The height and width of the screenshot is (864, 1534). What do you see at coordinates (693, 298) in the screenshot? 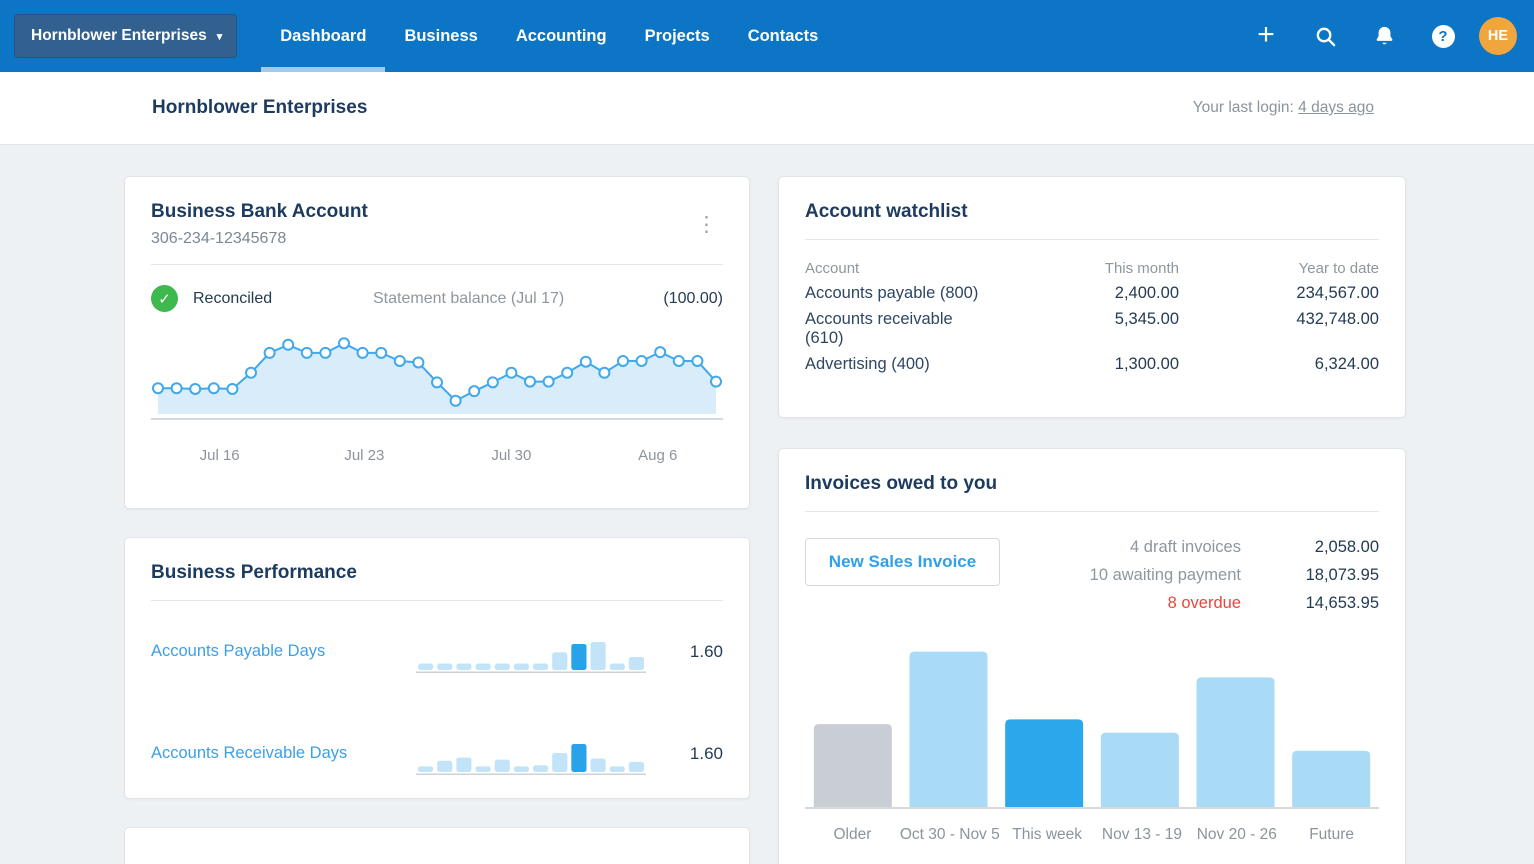
I see `statement-balance-value: (100.00)` at bounding box center [693, 298].